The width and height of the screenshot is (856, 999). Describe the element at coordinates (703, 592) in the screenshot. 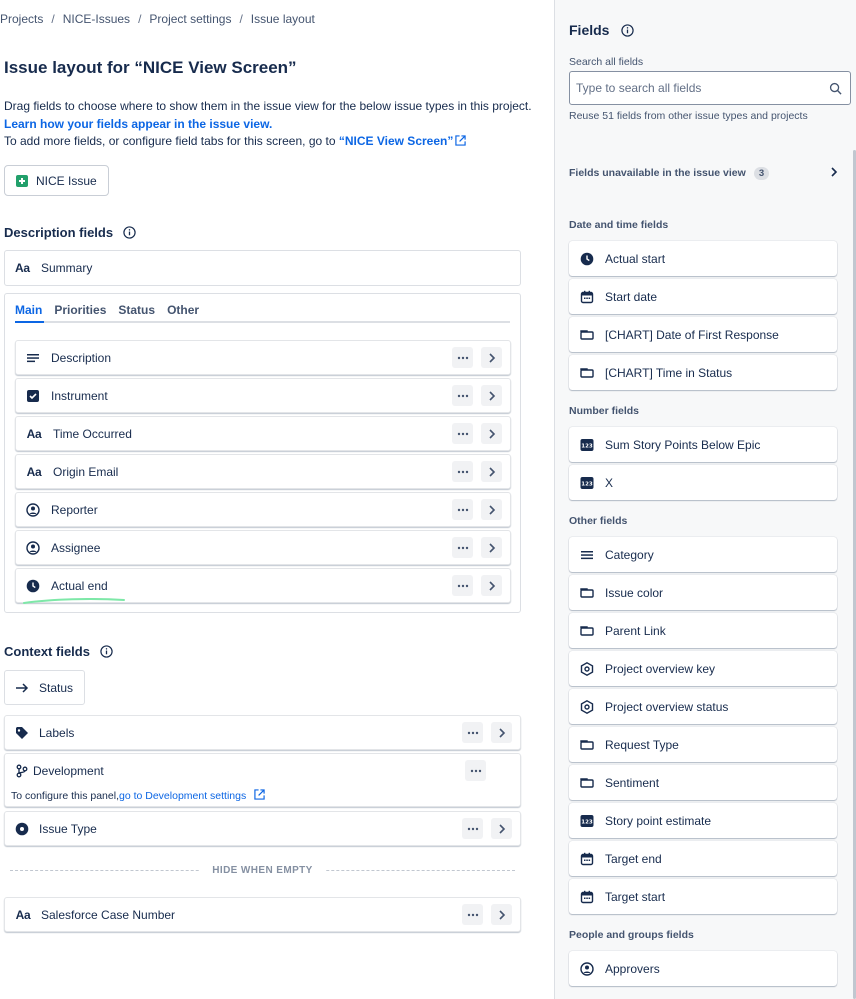

I see `side-field-issue-color: Issue color` at that location.